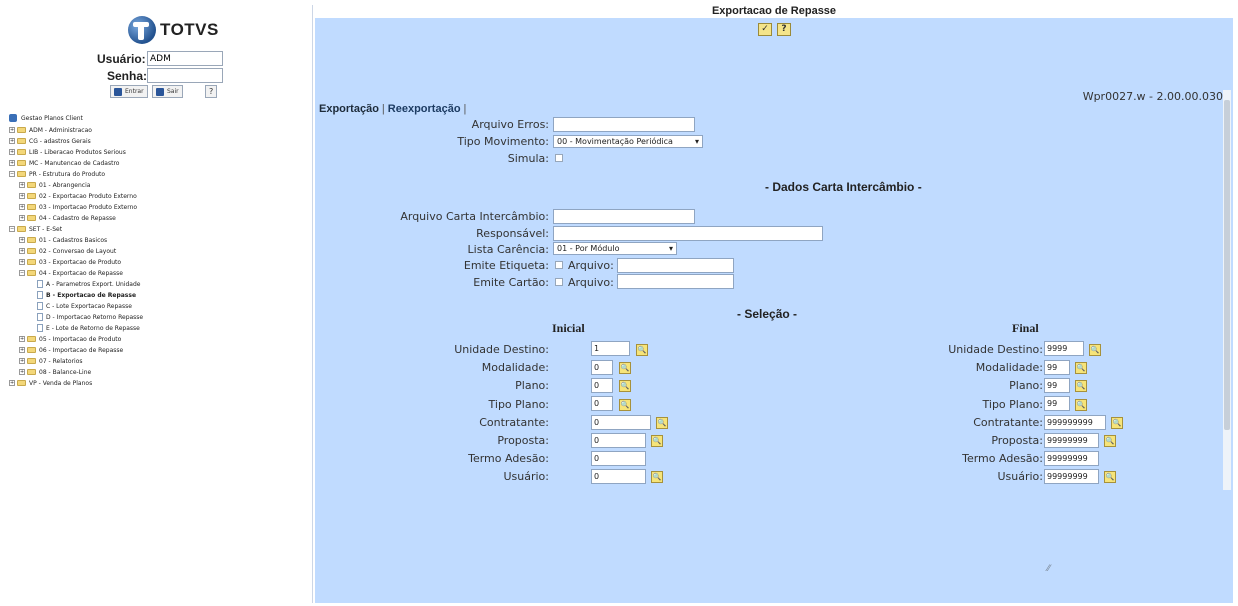  I want to click on tab-bar: Exportação | Reexportação |, so click(394, 109).